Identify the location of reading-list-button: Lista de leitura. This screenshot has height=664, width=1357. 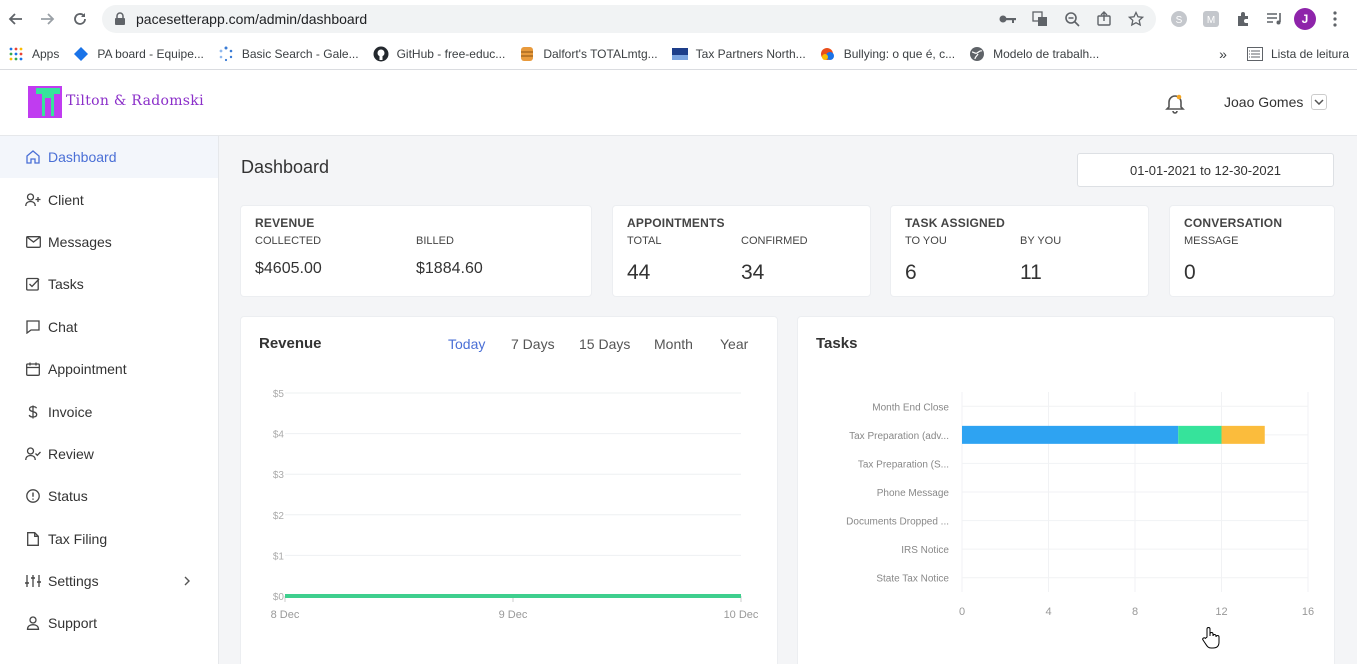
(1310, 54).